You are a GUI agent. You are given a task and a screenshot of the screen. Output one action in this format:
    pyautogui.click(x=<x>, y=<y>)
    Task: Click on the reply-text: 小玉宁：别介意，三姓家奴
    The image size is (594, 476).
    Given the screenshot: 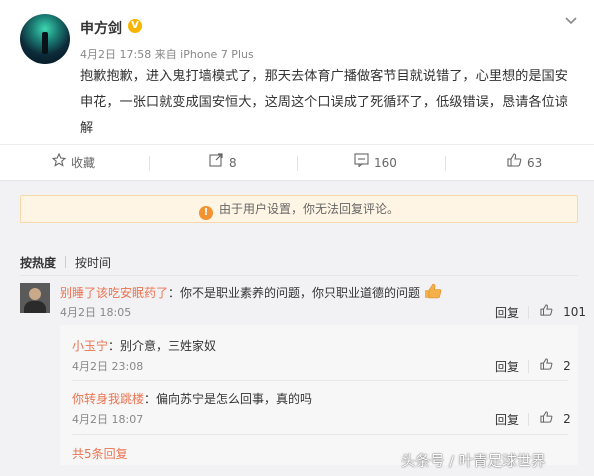 What is the action you would take?
    pyautogui.click(x=144, y=345)
    